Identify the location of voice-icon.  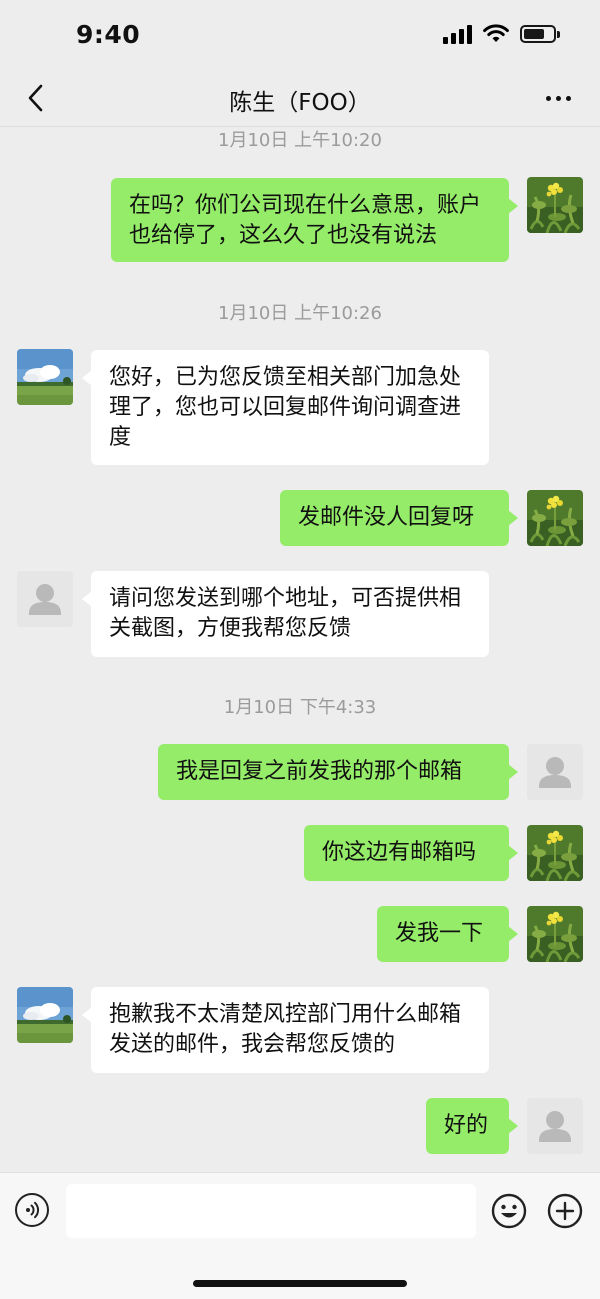
(32, 1210).